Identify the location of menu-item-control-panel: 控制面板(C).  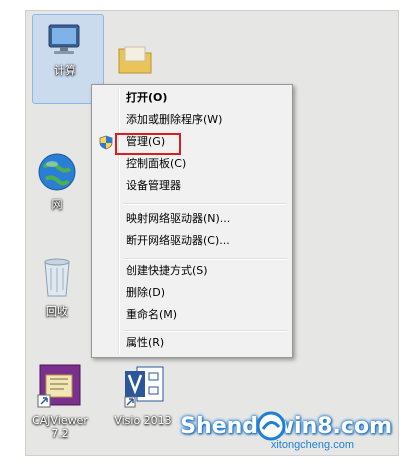
(192, 164).